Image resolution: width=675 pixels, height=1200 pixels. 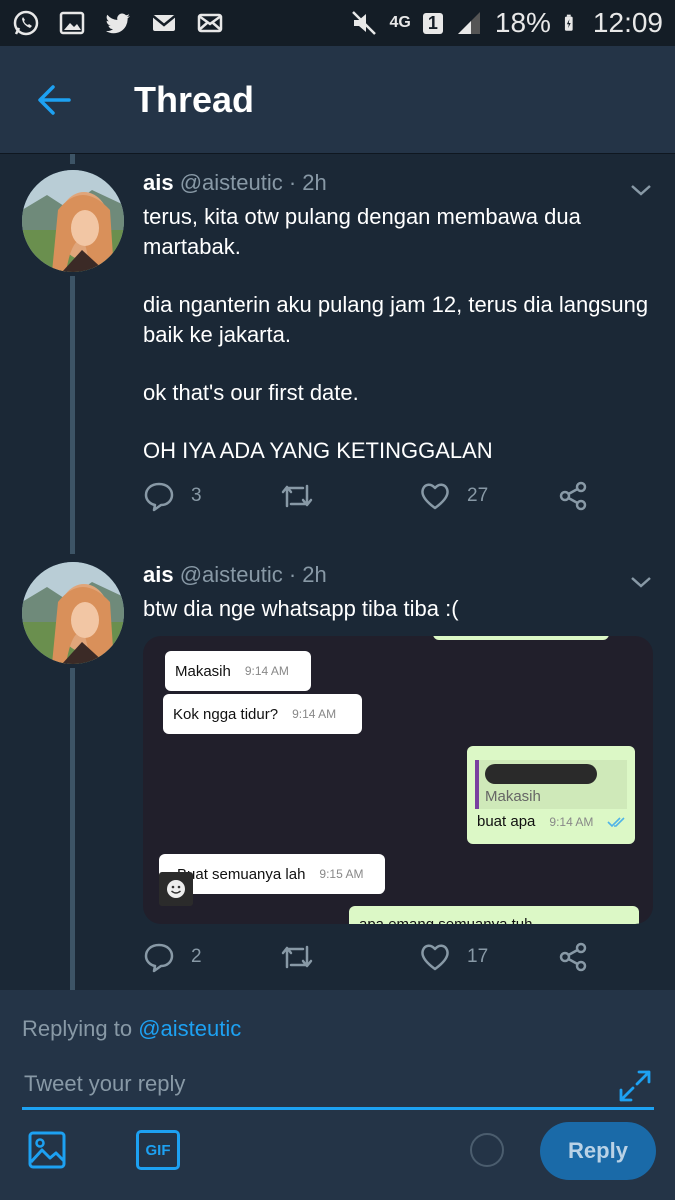 I want to click on reply-action: 3, so click(x=172, y=496).